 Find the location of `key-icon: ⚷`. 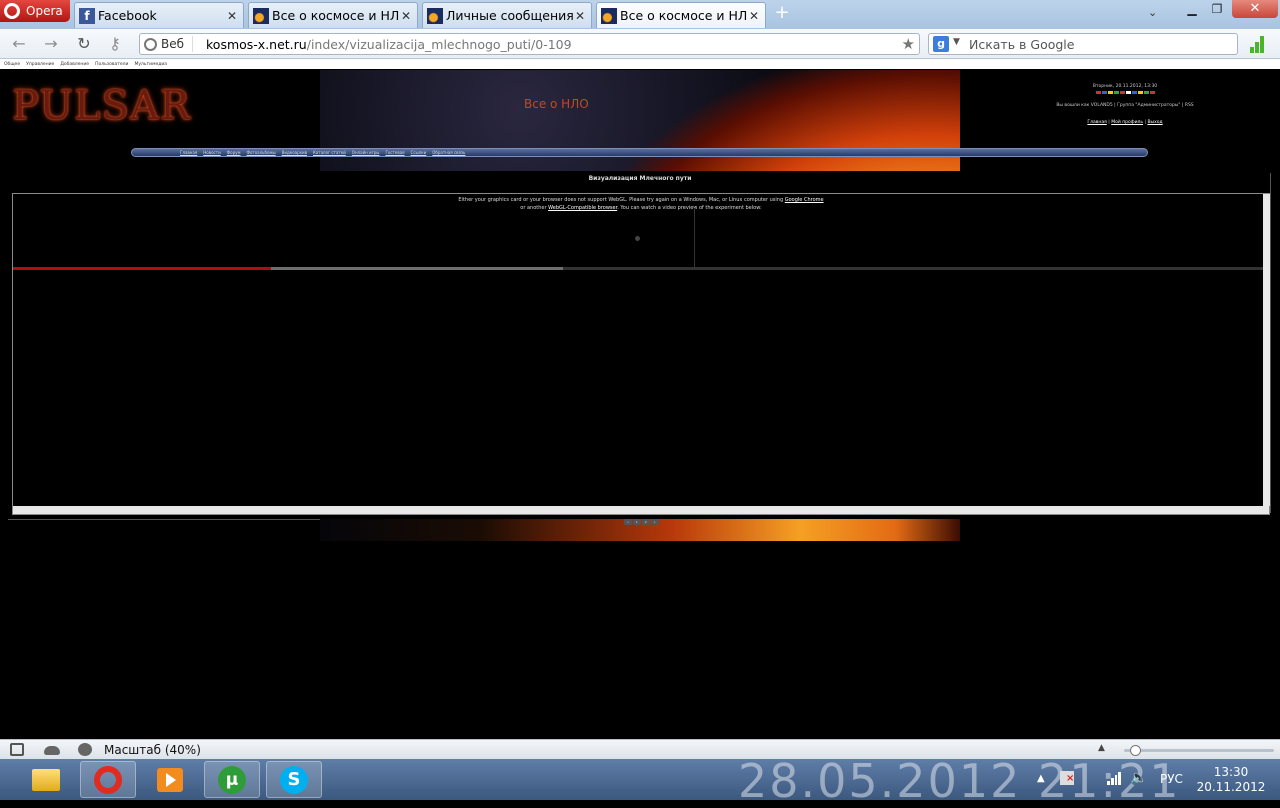

key-icon: ⚷ is located at coordinates (115, 44).